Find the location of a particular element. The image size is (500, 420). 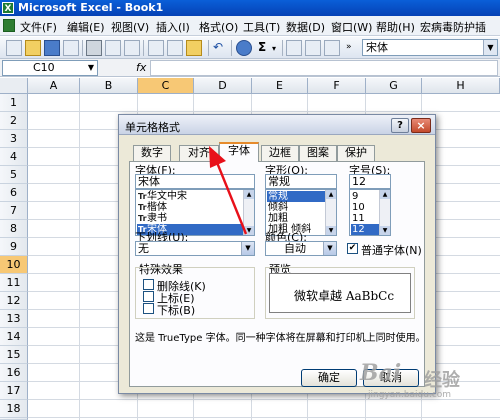

sort-ascending-icon is located at coordinates (294, 48).